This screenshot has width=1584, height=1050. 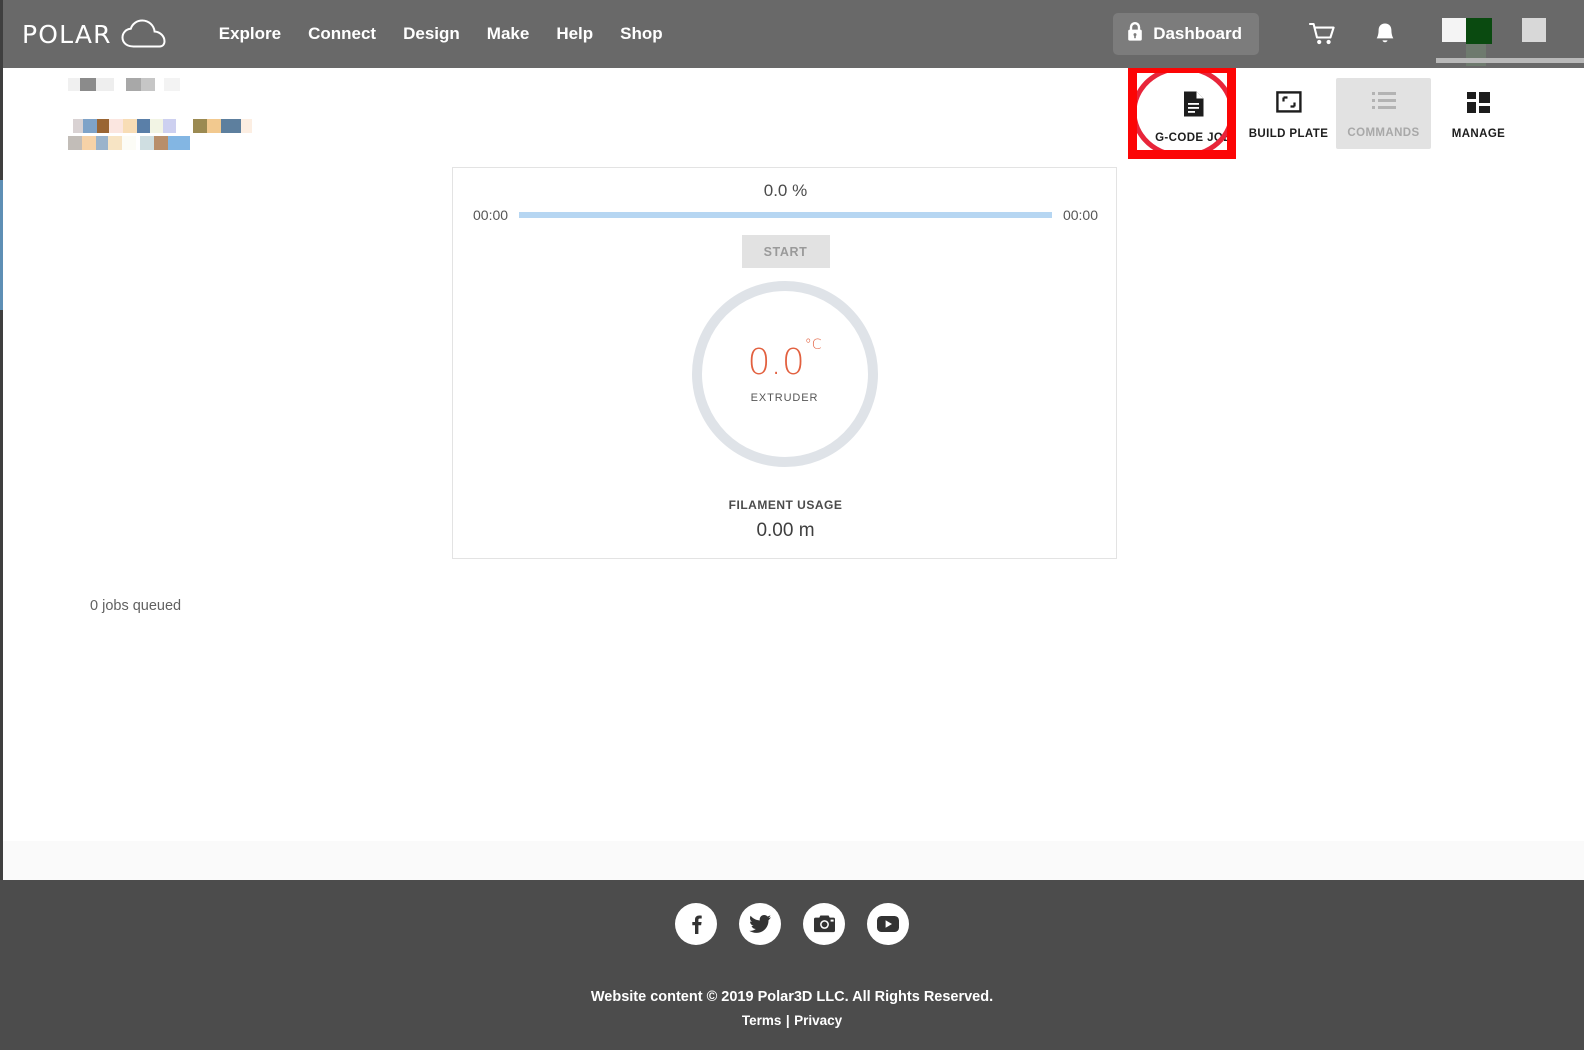 I want to click on tab-manage: MANAGE, so click(x=1478, y=114).